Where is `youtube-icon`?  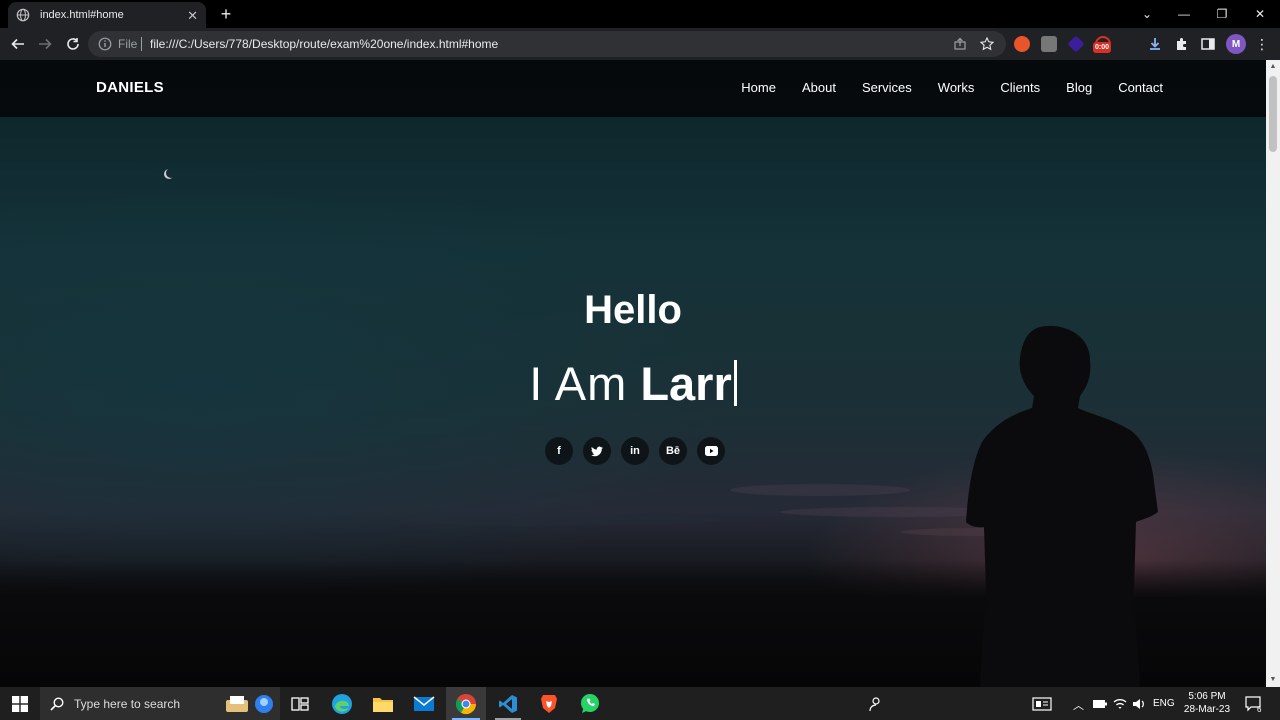 youtube-icon is located at coordinates (711, 451).